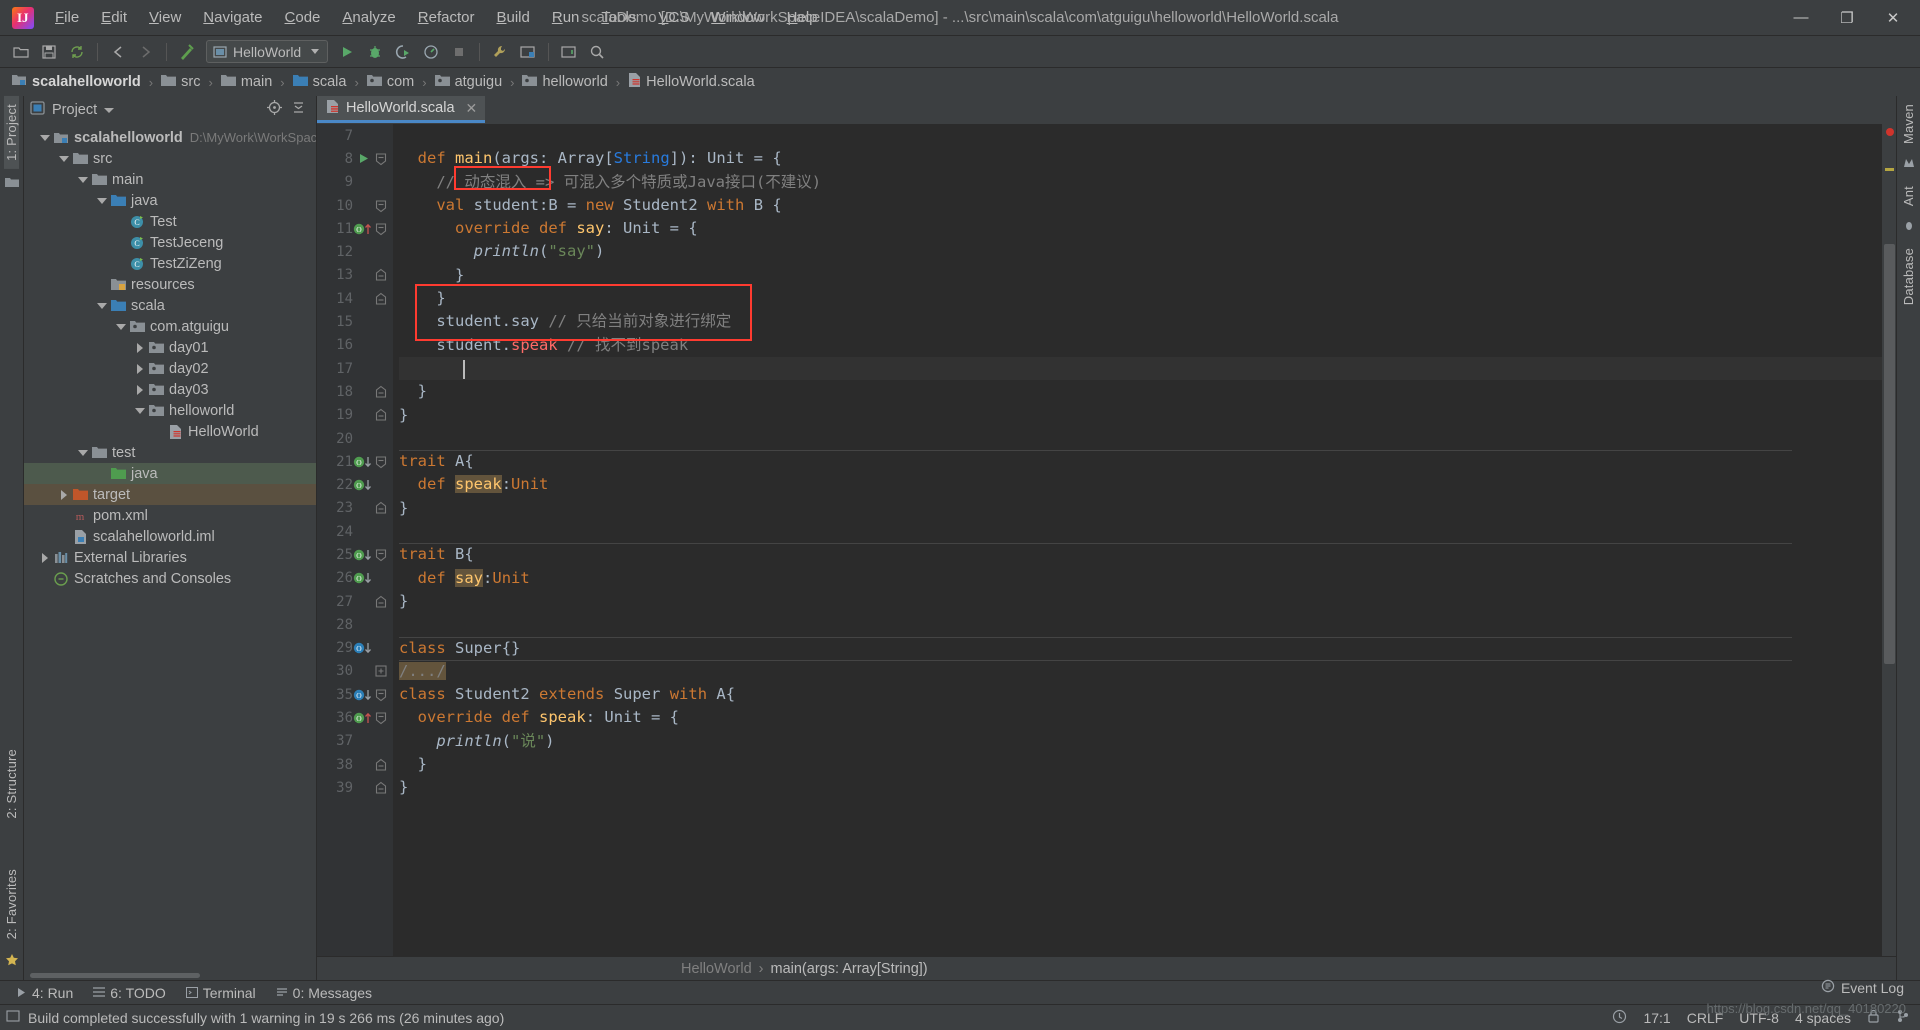  I want to click on line-separator: CRLF, so click(1705, 1018).